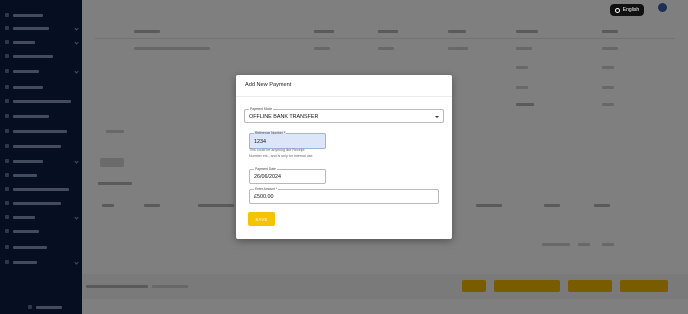  What do you see at coordinates (344, 195) in the screenshot?
I see `amount-field: Enter Amount * £500.00` at bounding box center [344, 195].